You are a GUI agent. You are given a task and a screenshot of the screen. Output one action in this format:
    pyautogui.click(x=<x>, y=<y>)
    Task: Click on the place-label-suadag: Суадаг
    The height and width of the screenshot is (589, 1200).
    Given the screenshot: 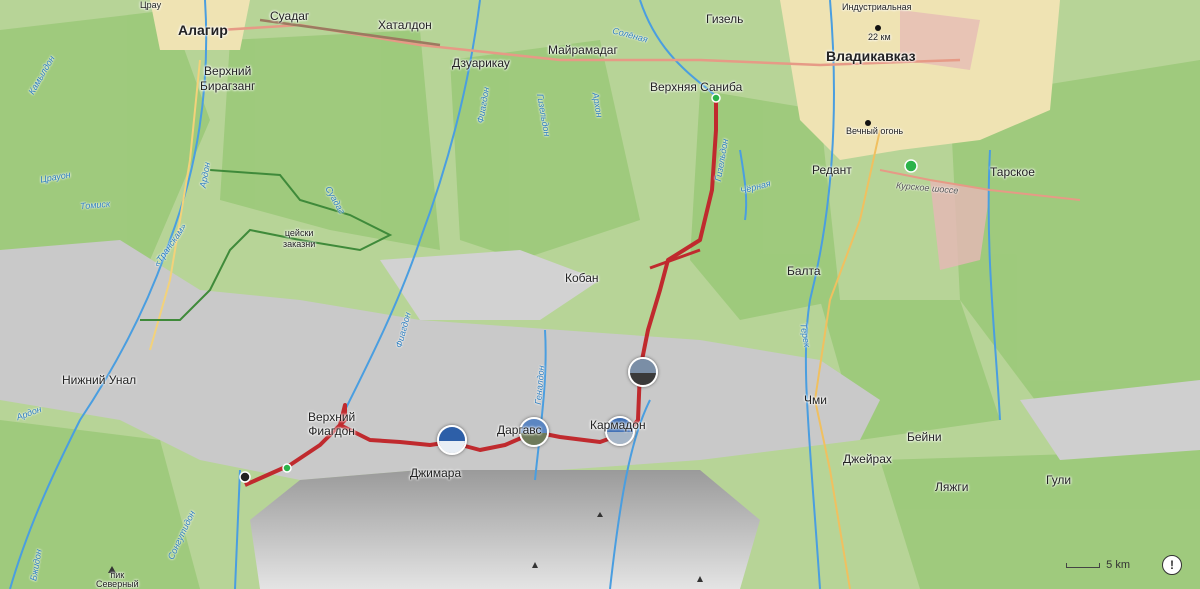 What is the action you would take?
    pyautogui.click(x=290, y=16)
    